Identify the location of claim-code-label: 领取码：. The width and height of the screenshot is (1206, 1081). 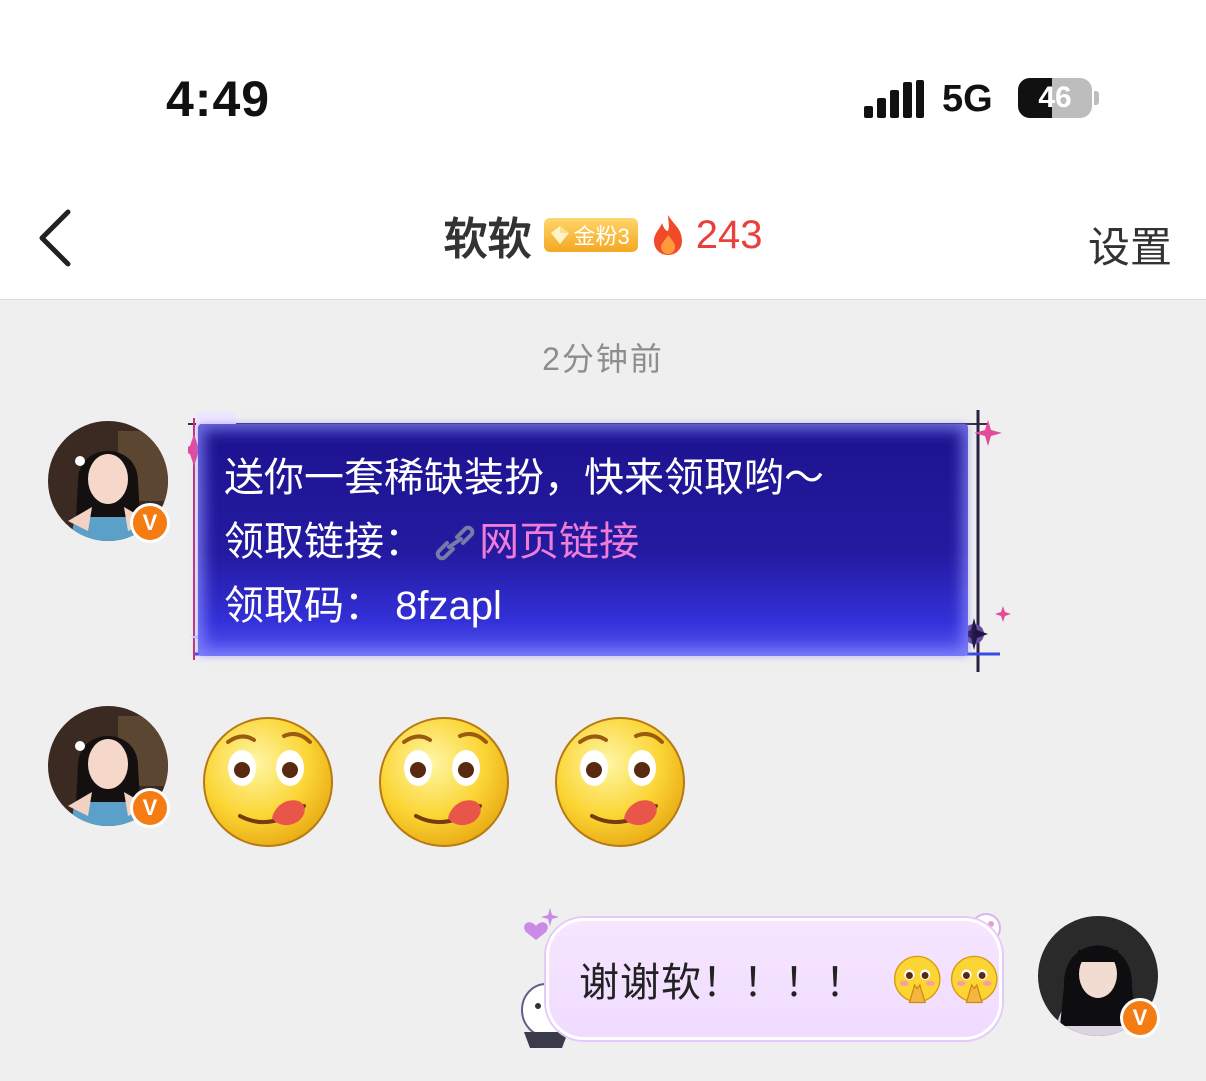
(304, 606).